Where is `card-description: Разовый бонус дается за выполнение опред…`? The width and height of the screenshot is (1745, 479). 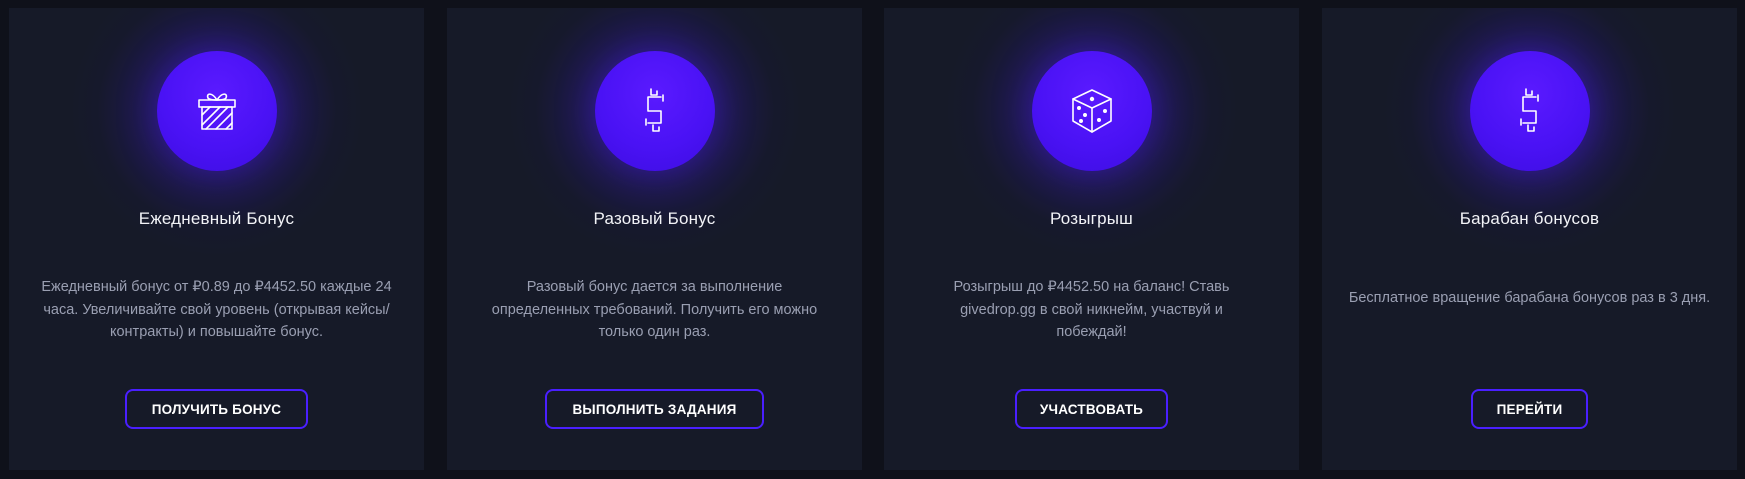
card-description: Разовый бонус дается за выполнение опред… is located at coordinates (654, 309).